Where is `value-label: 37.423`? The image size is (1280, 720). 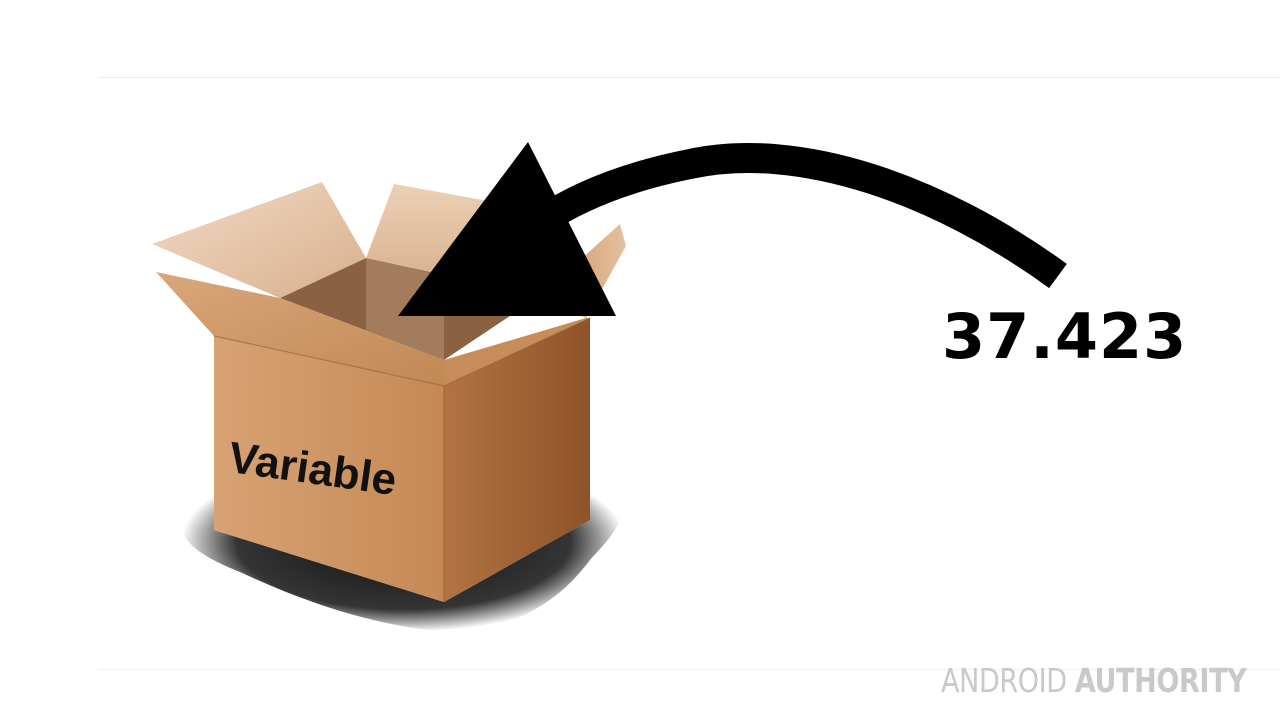
value-label: 37.423 is located at coordinates (1065, 336).